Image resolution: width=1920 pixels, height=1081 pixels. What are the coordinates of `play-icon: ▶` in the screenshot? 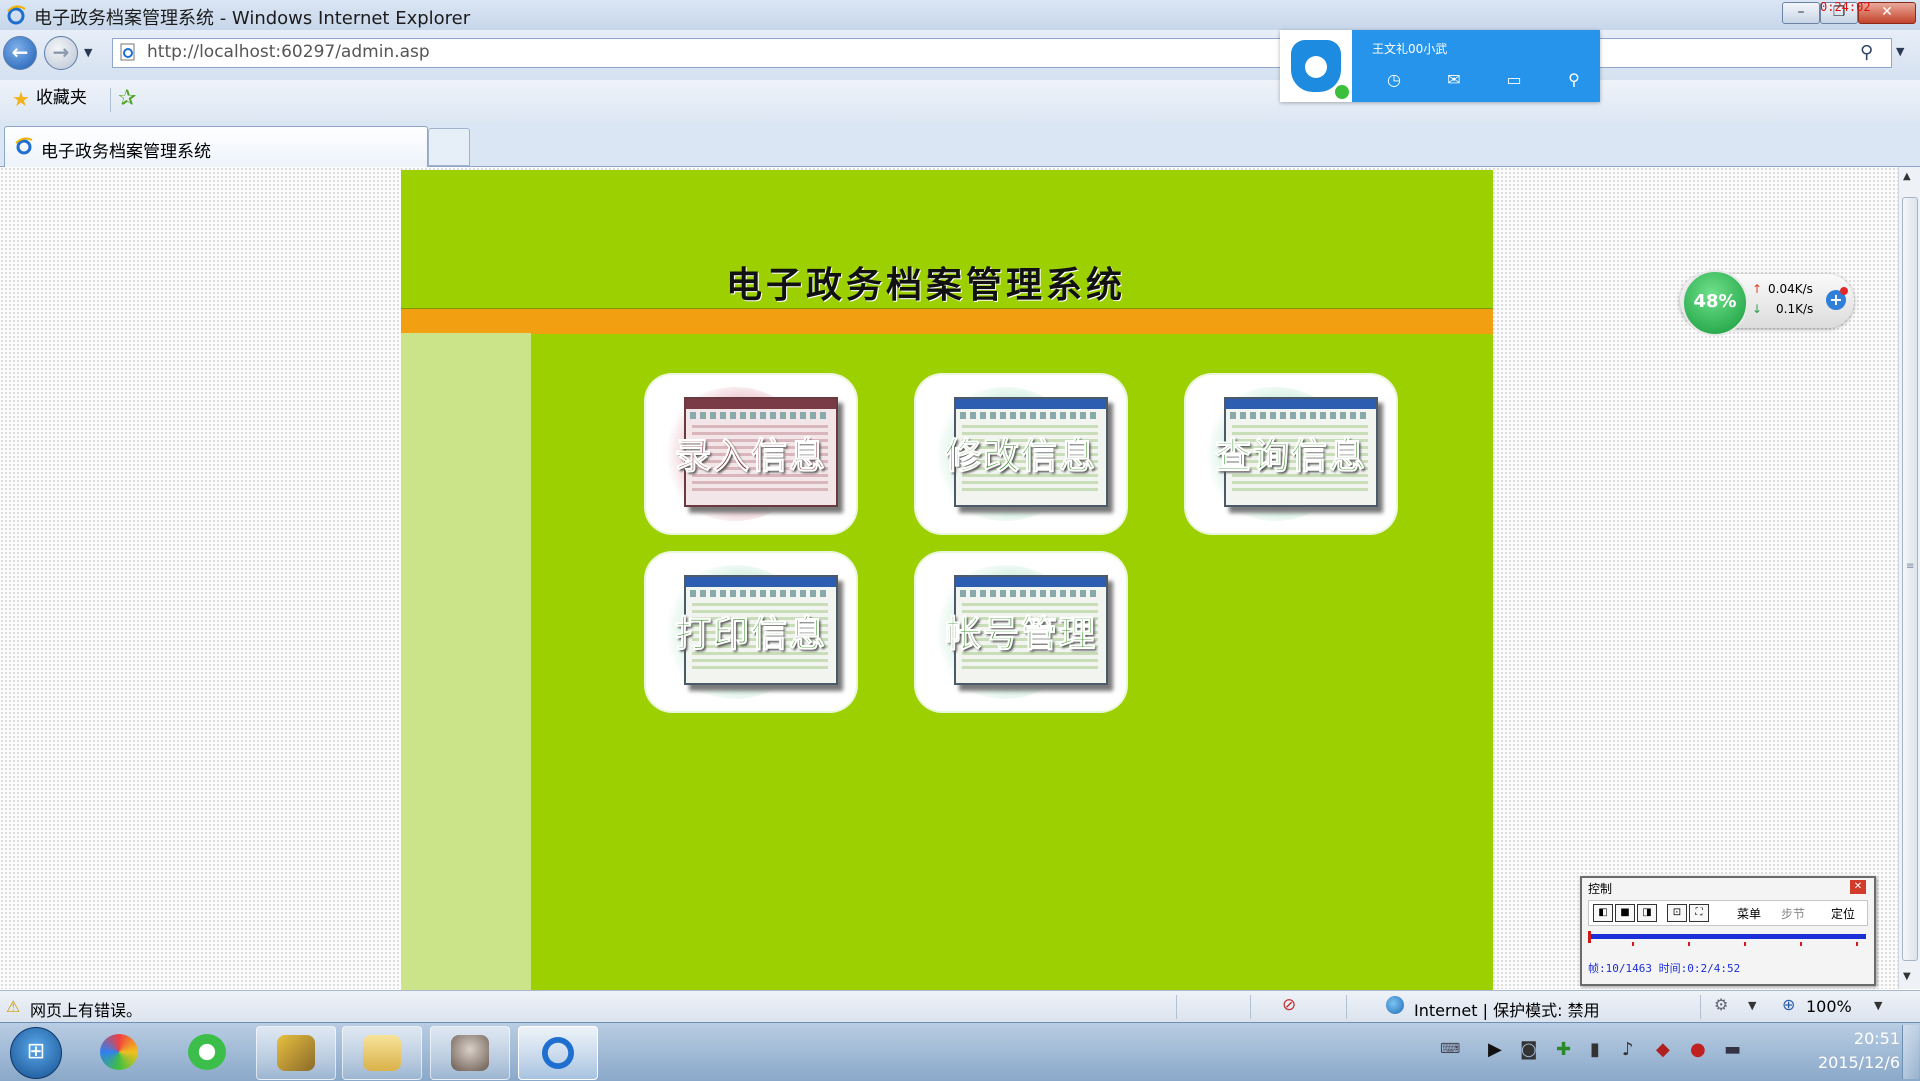 It's located at (1495, 1049).